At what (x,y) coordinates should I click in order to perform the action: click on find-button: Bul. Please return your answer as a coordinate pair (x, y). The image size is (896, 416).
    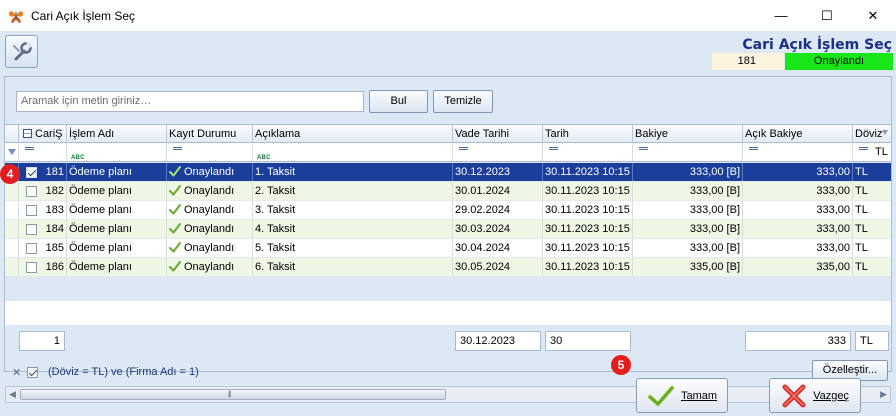
    Looking at the image, I should click on (398, 101).